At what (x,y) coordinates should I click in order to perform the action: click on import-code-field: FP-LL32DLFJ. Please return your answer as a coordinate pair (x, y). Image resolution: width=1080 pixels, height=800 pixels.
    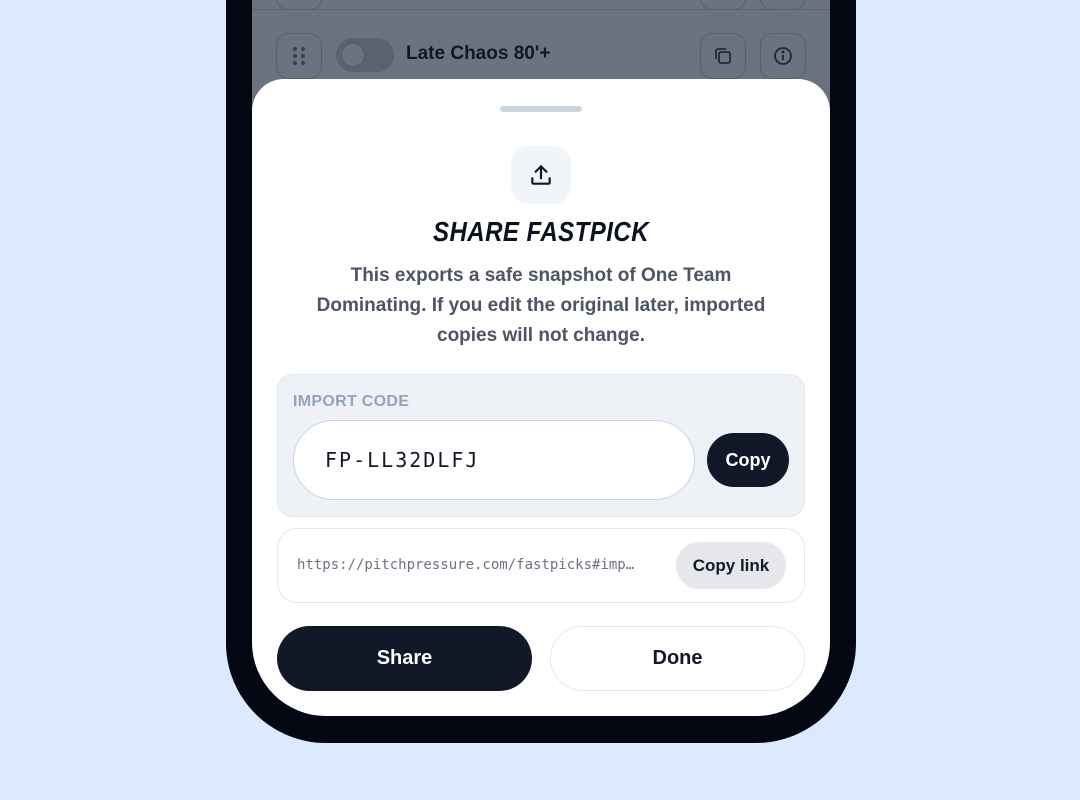
    Looking at the image, I should click on (494, 460).